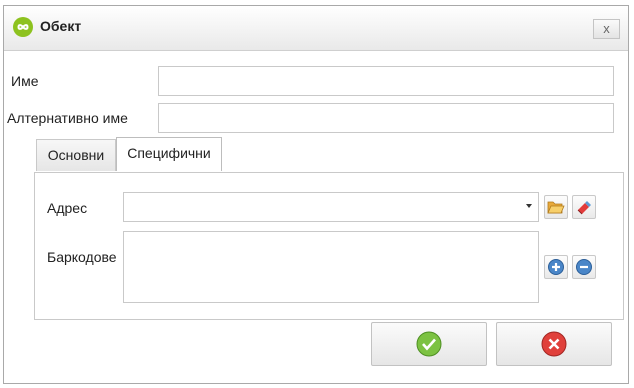 The height and width of the screenshot is (388, 634). Describe the element at coordinates (76, 155) in the screenshot. I see `tab-basic: Основни` at that location.